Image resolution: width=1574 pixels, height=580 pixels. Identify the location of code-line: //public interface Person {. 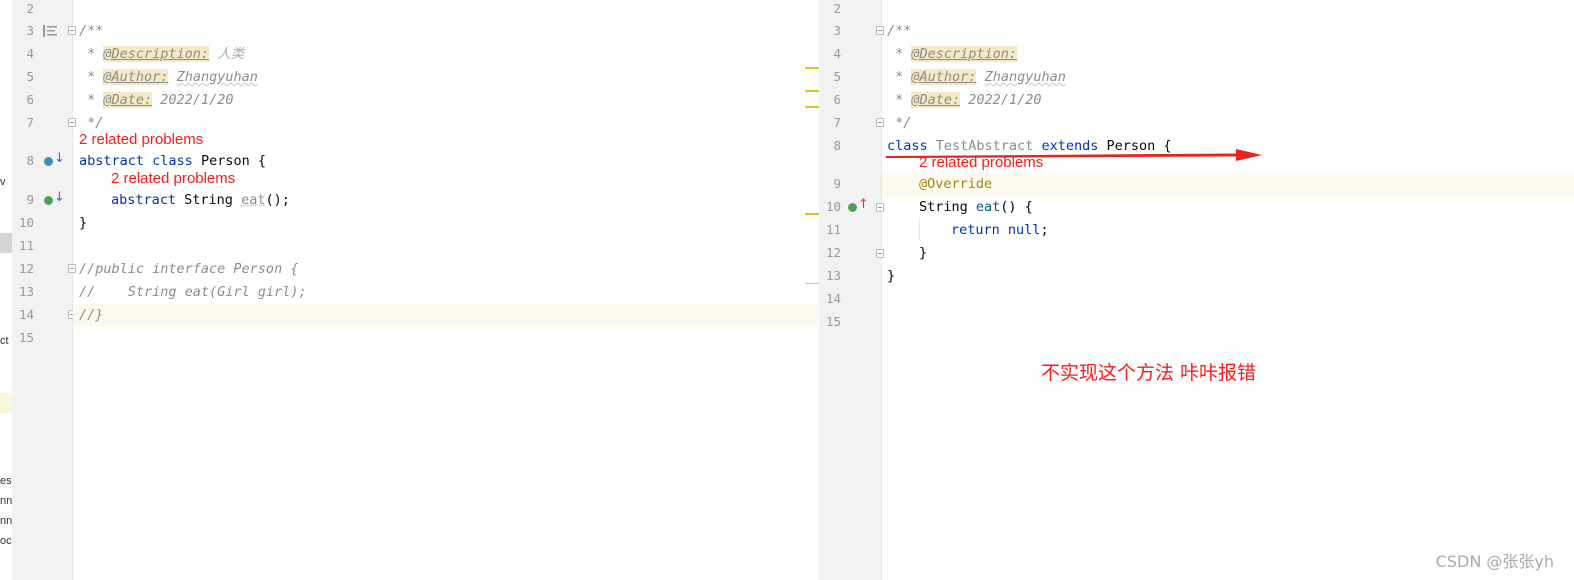
(189, 269).